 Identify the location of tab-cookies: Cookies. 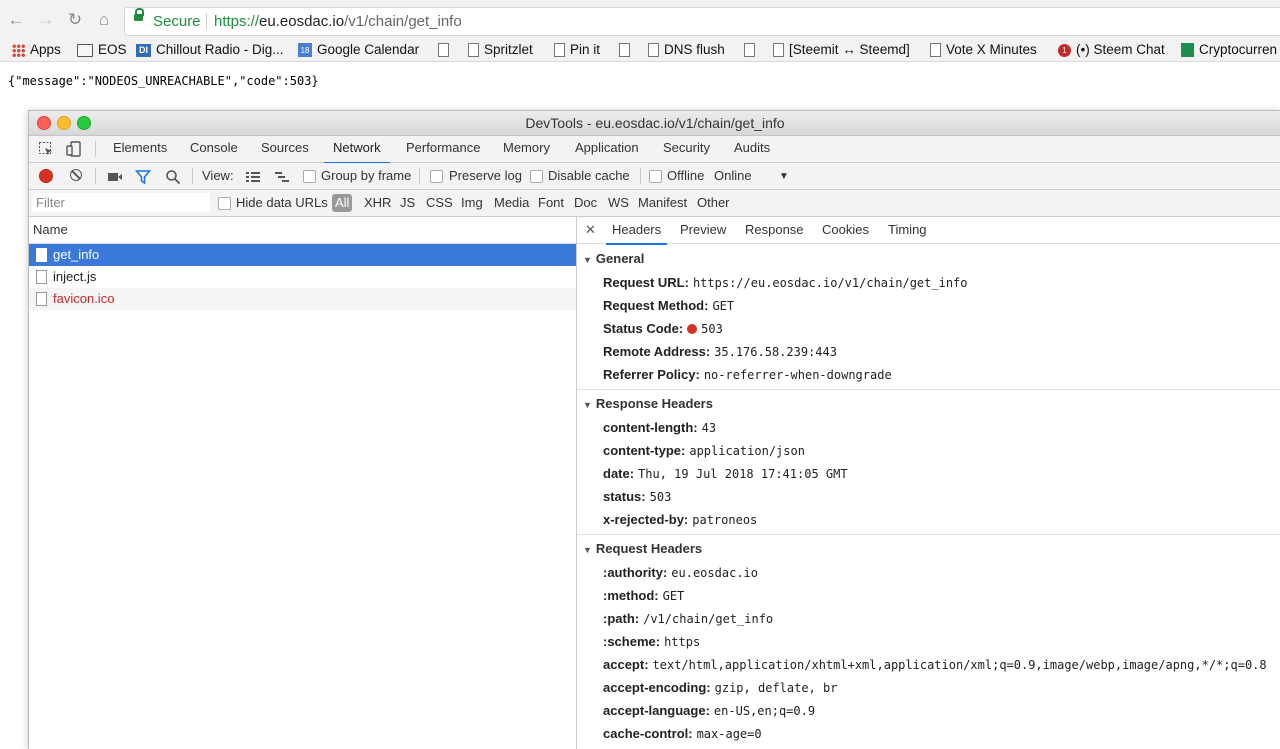
(845, 230).